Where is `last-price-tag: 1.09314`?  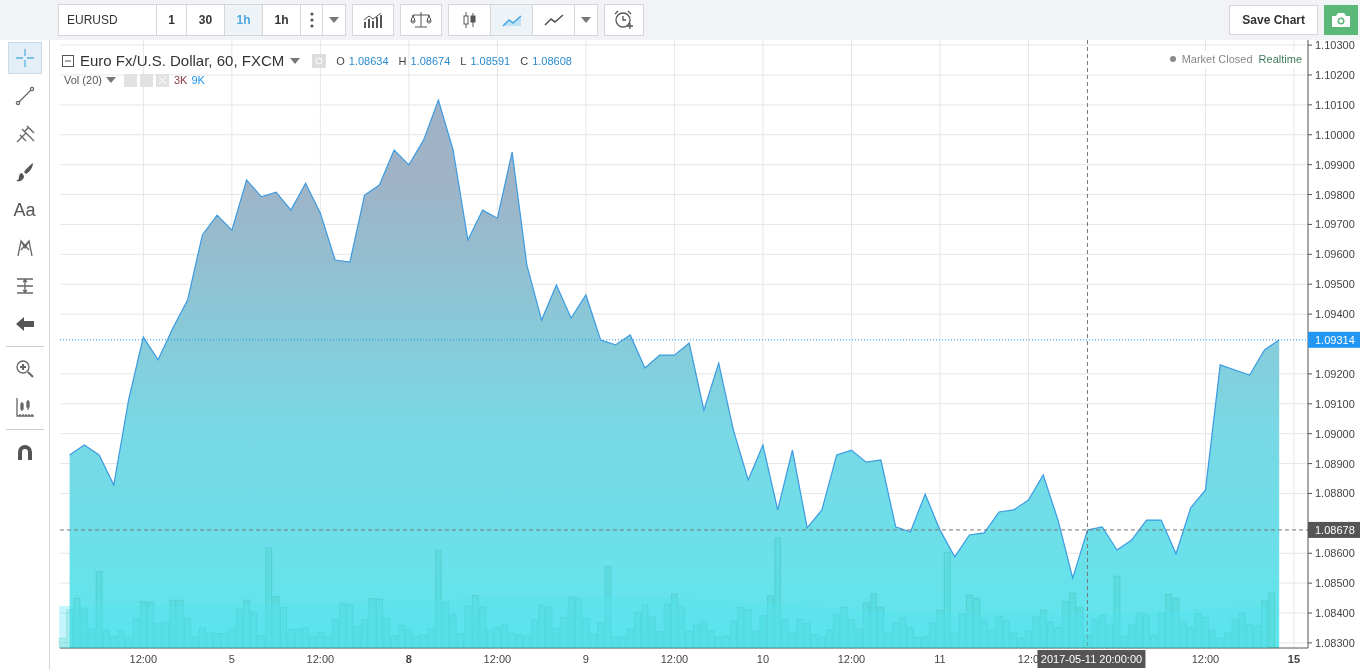
last-price-tag: 1.09314 is located at coordinates (1334, 339).